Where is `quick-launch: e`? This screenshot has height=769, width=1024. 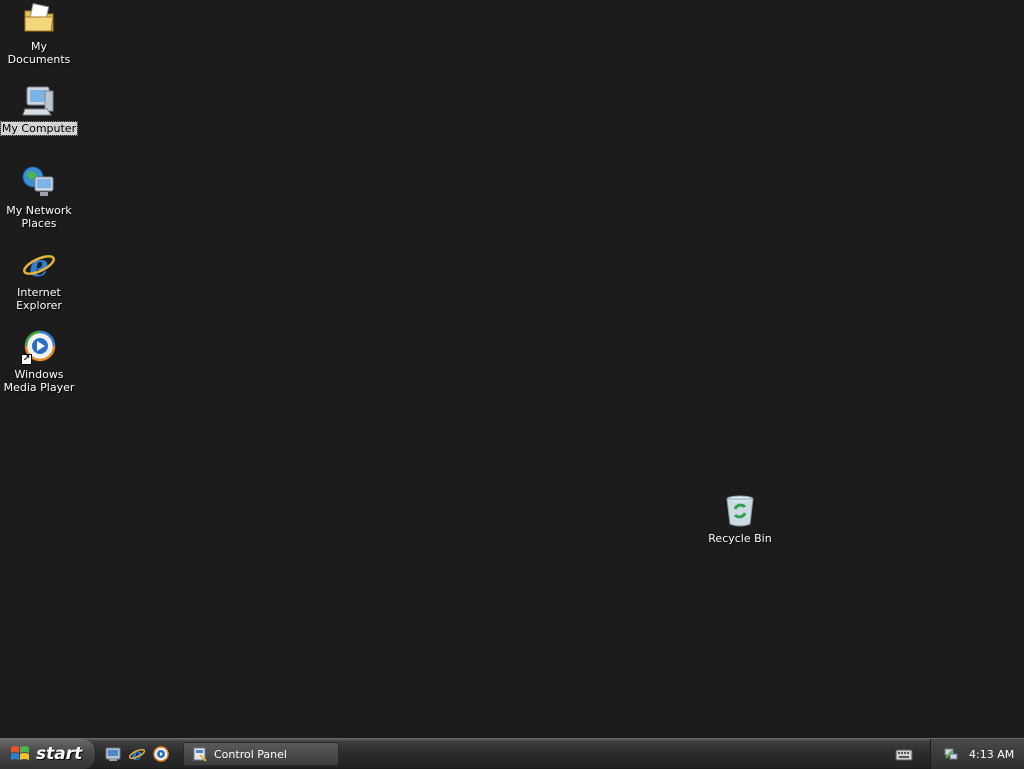 quick-launch: e is located at coordinates (137, 754).